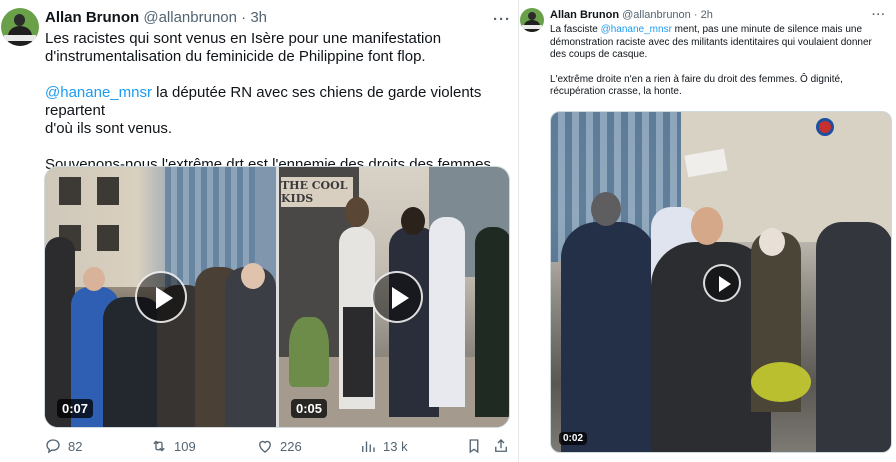 This screenshot has width=896, height=462. What do you see at coordinates (606, 209) in the screenshot?
I see `head-cap` at bounding box center [606, 209].